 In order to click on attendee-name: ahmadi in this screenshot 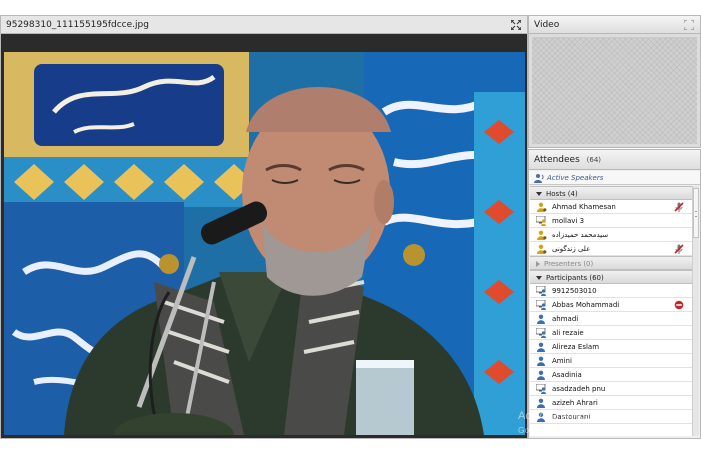, I will do `click(565, 319)`.